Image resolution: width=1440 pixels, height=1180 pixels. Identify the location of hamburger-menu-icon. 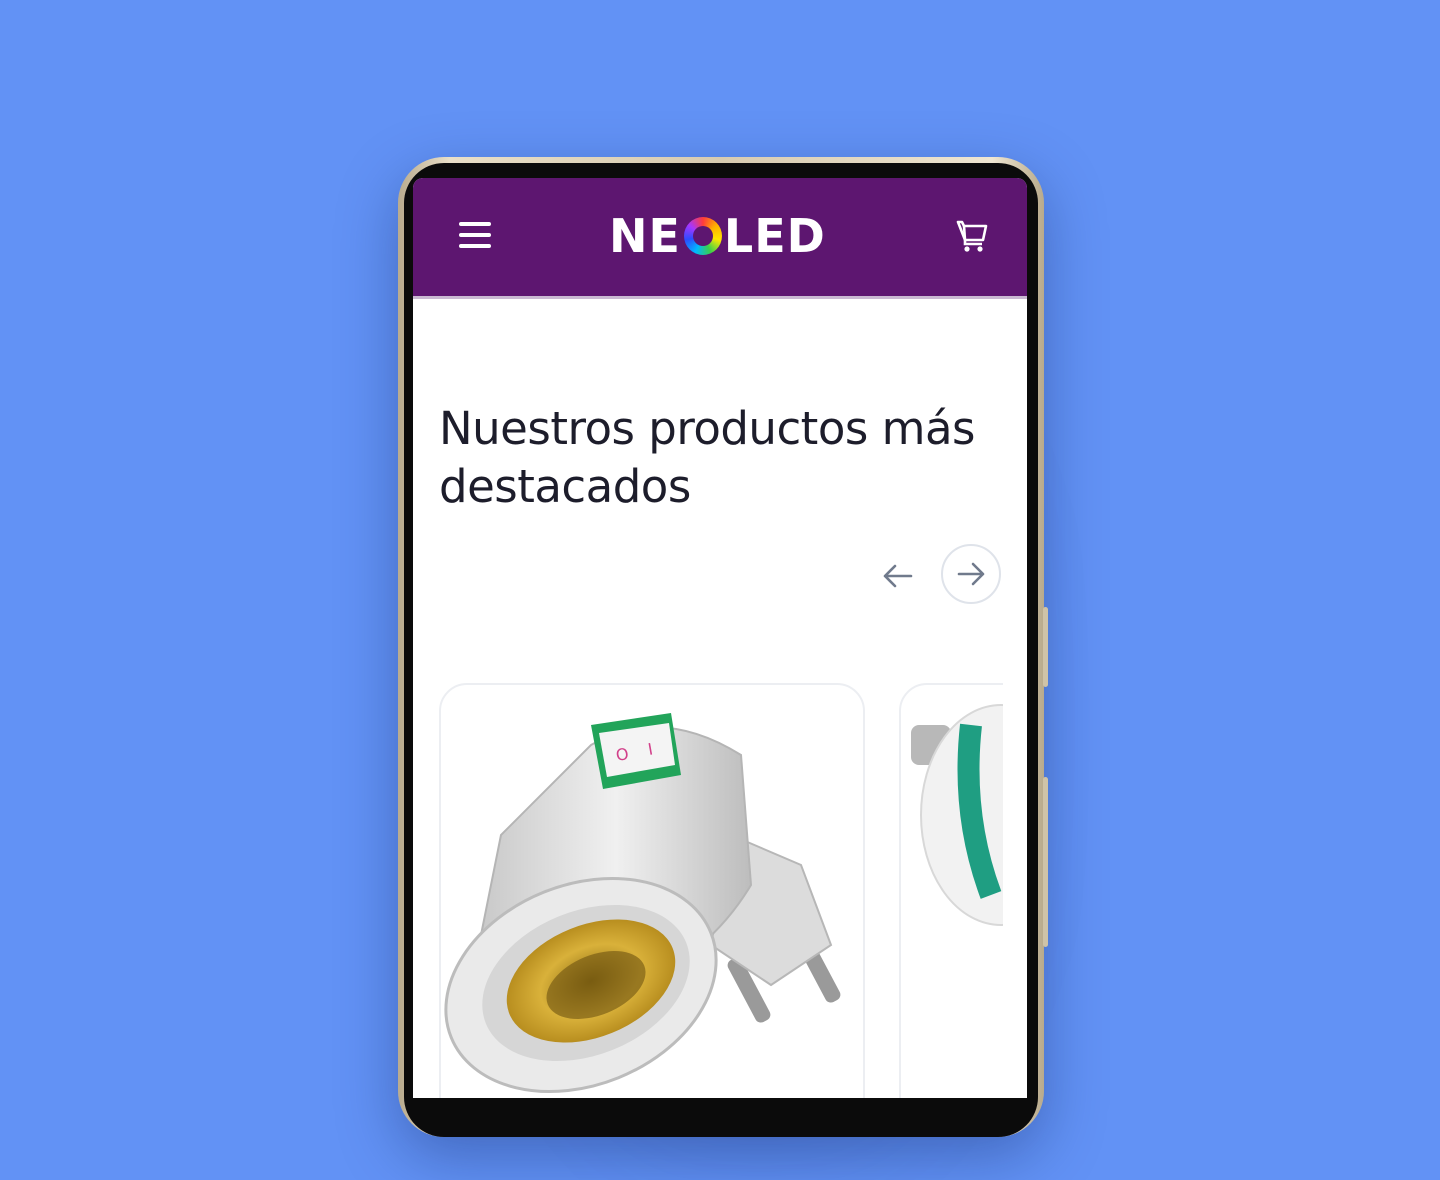
(475, 236).